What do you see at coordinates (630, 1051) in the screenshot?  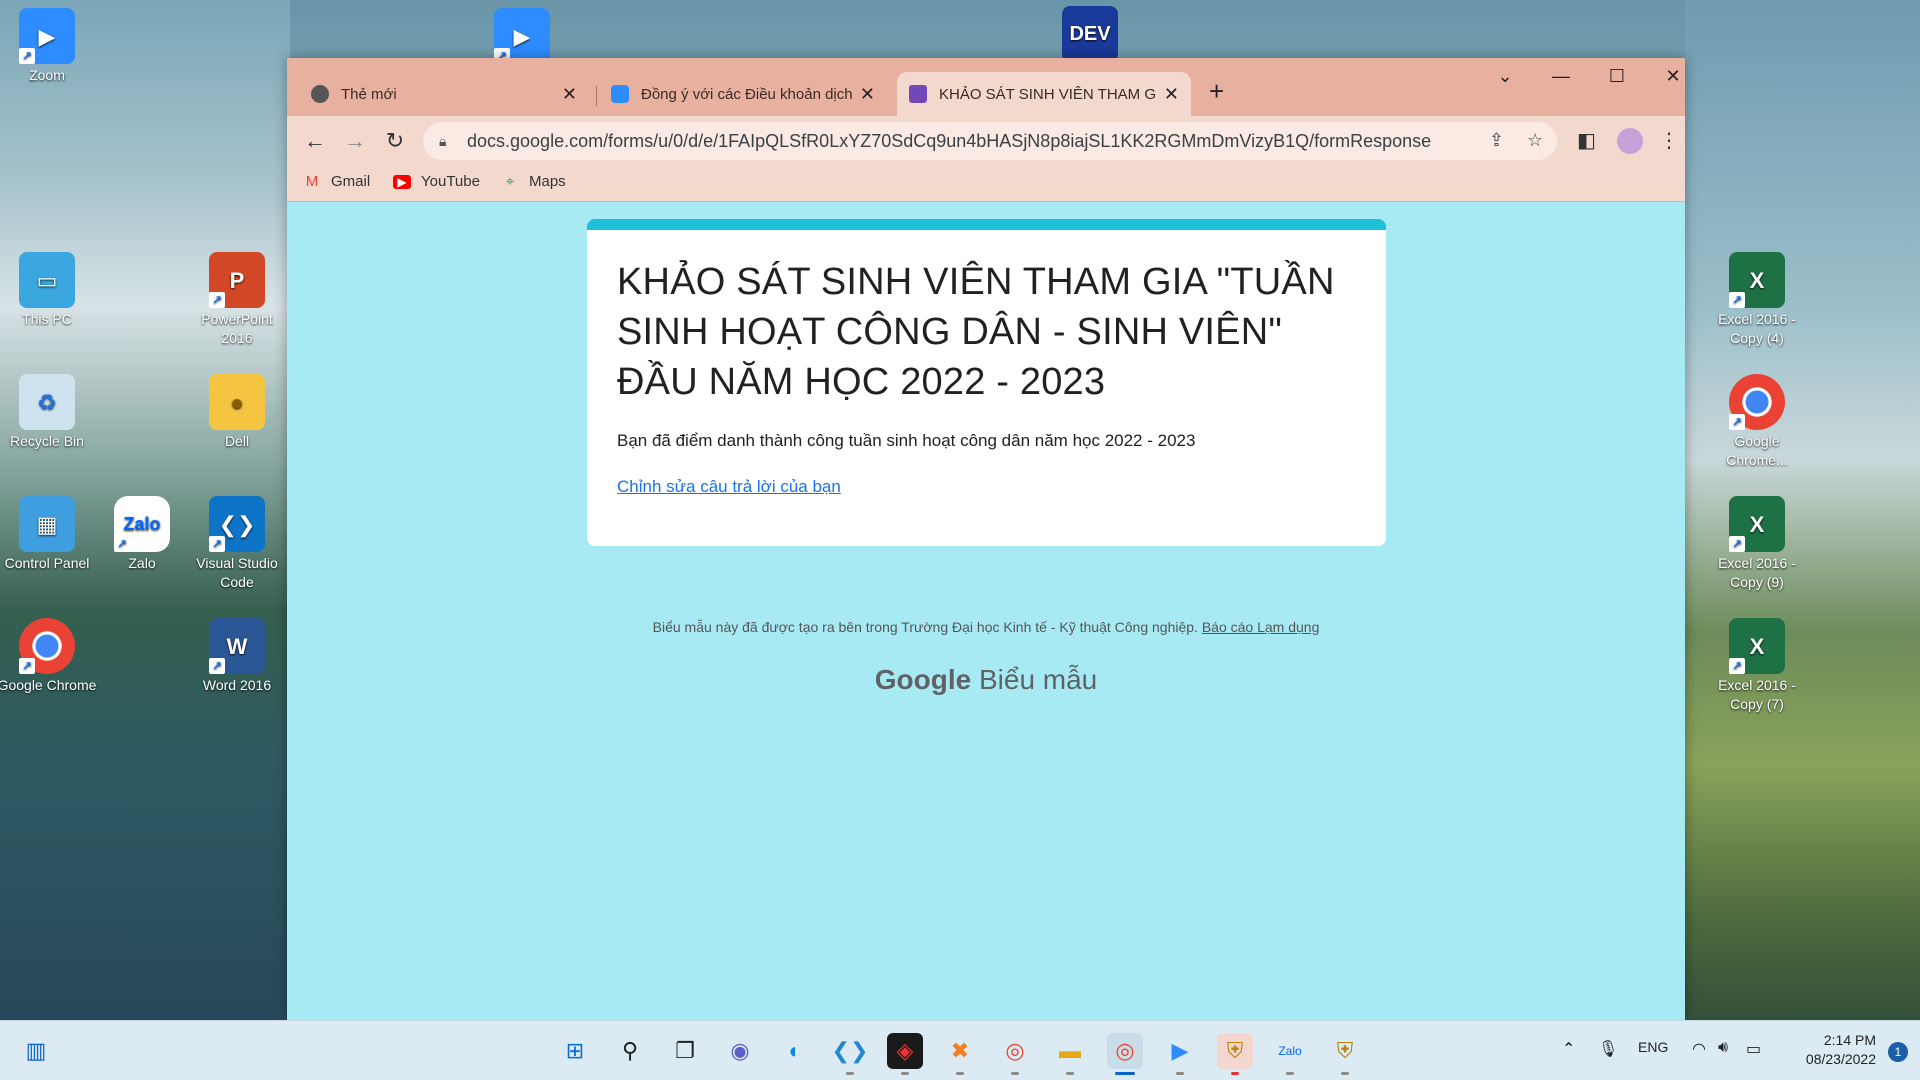 I see `search-icon: ⚲` at bounding box center [630, 1051].